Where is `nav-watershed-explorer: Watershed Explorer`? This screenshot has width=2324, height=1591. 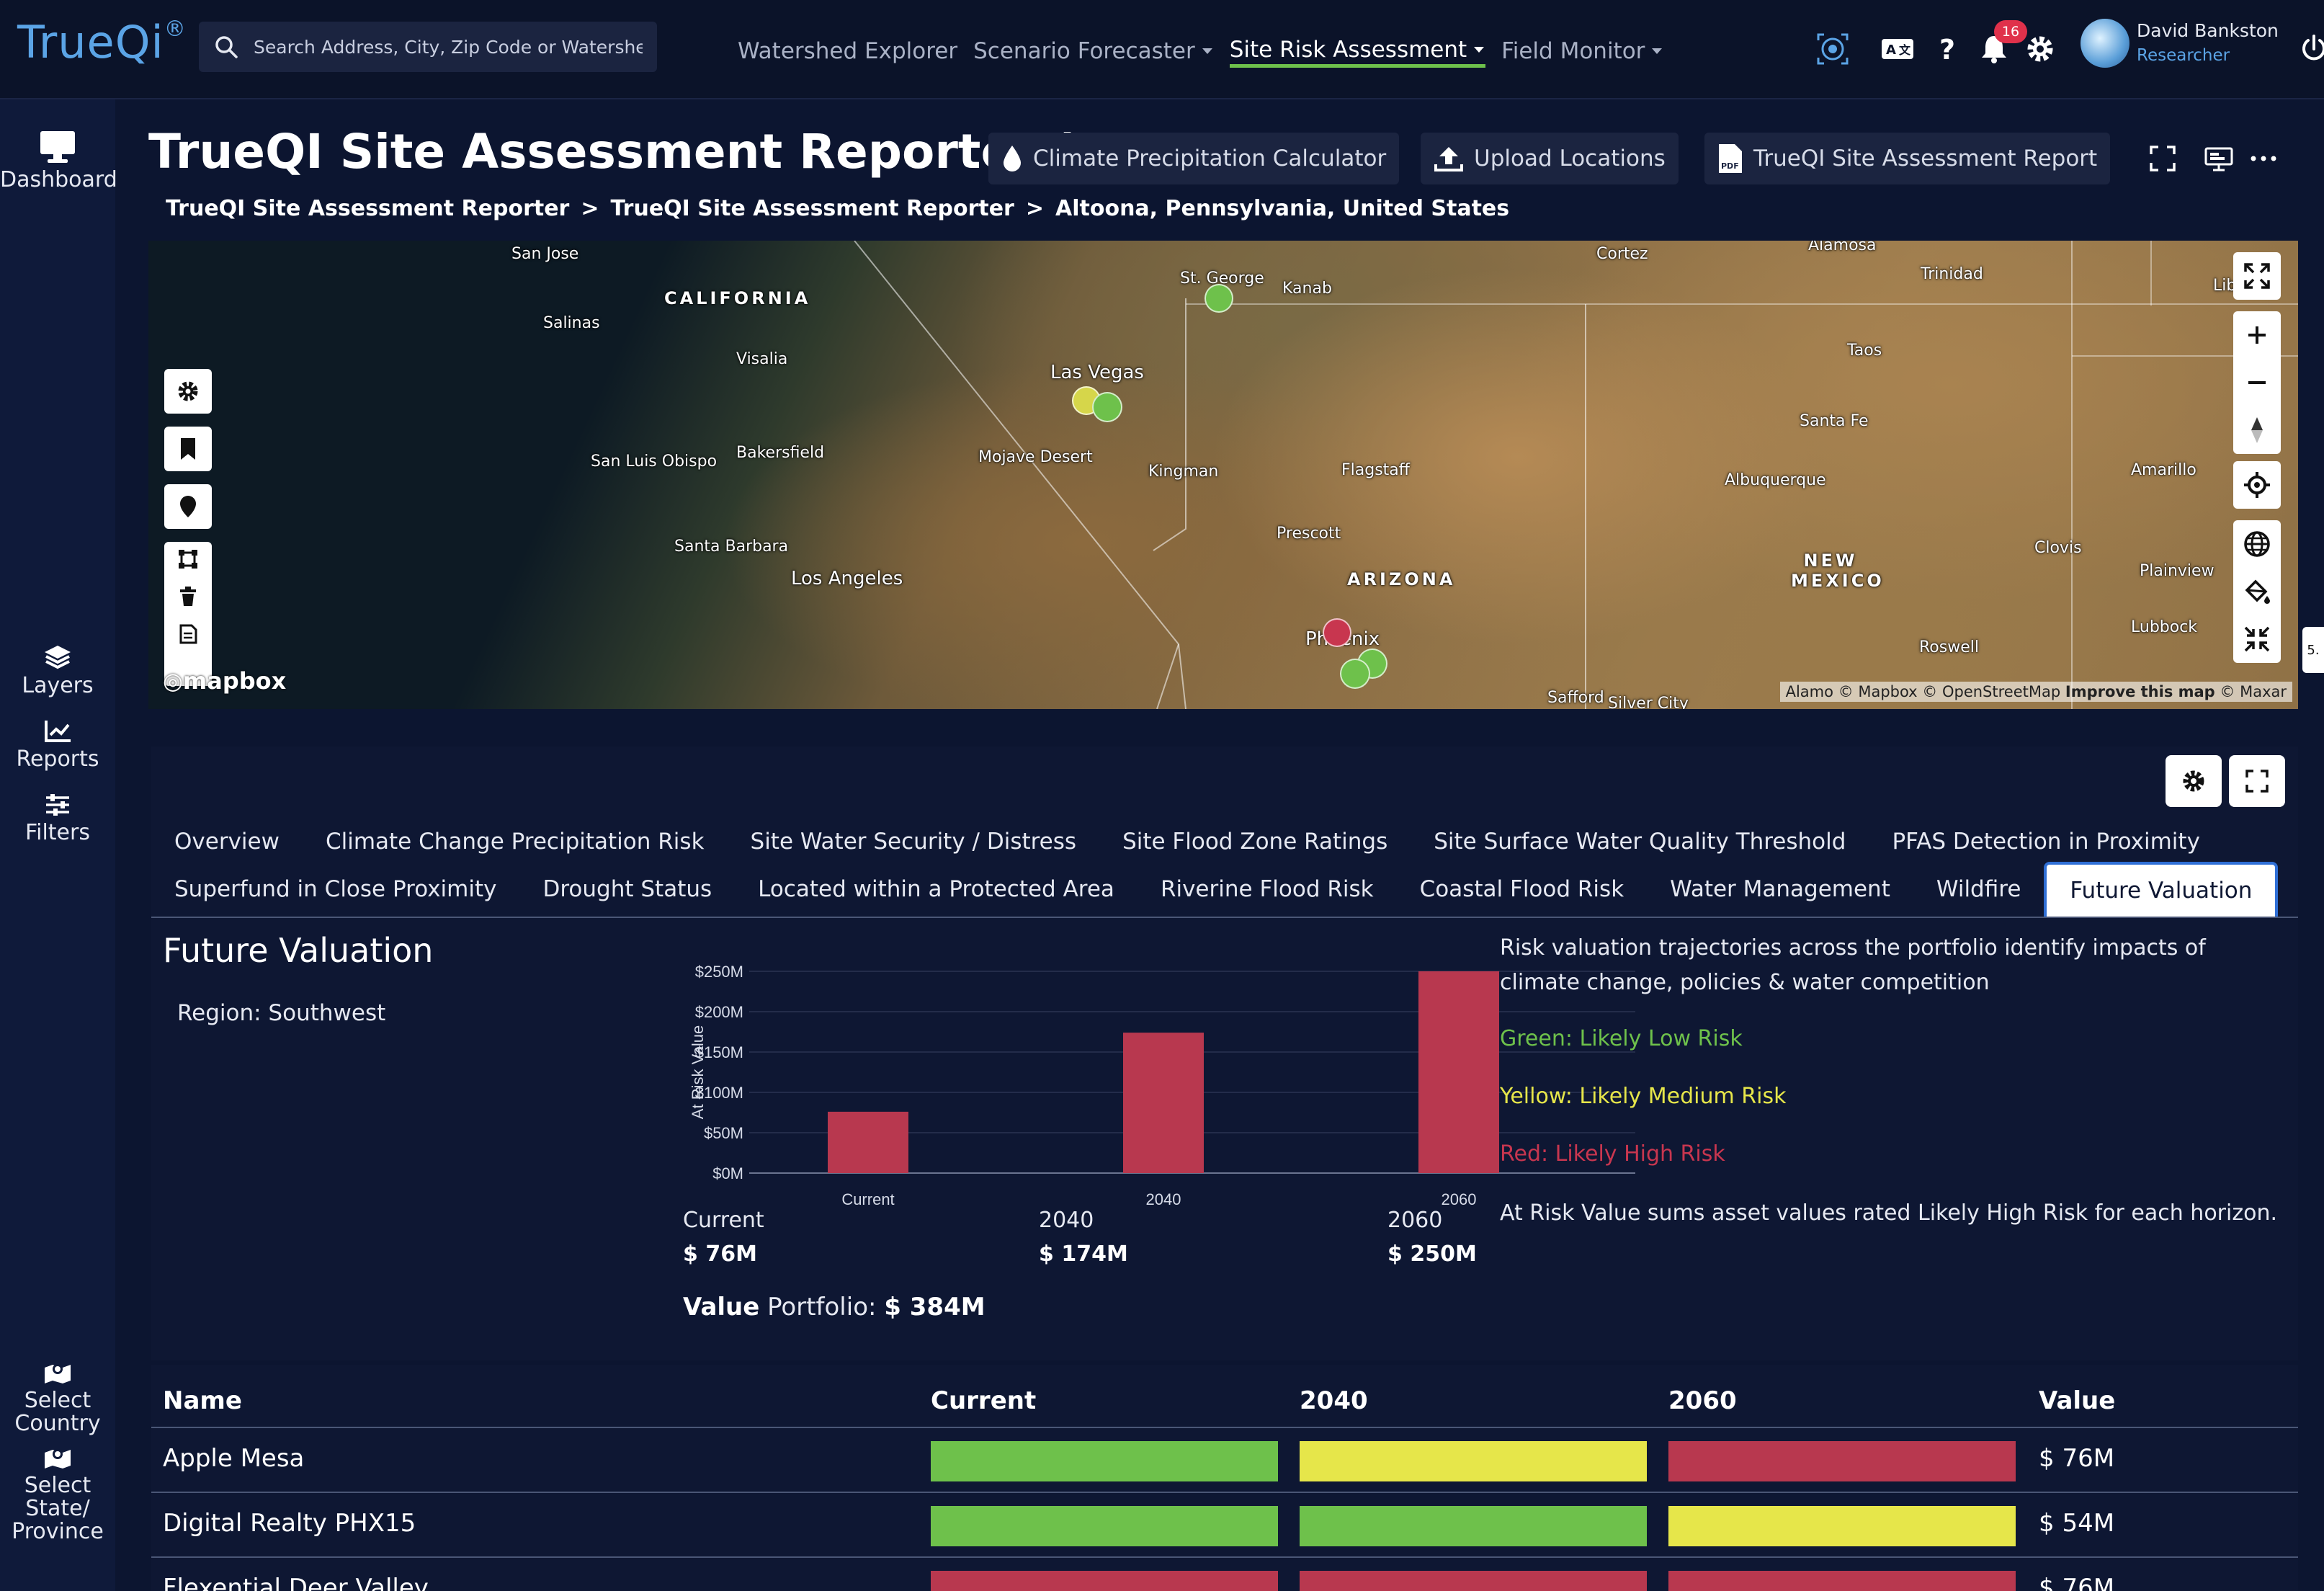 nav-watershed-explorer: Watershed Explorer is located at coordinates (847, 52).